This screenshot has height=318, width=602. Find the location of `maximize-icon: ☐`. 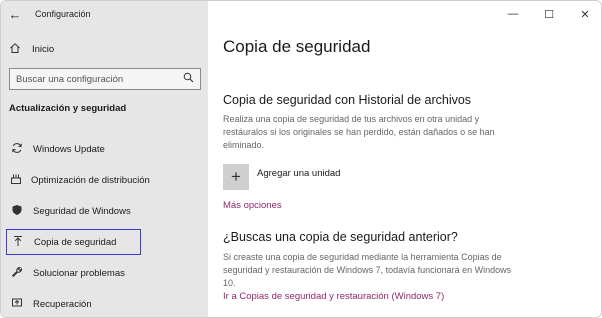

maximize-icon: ☐ is located at coordinates (549, 14).